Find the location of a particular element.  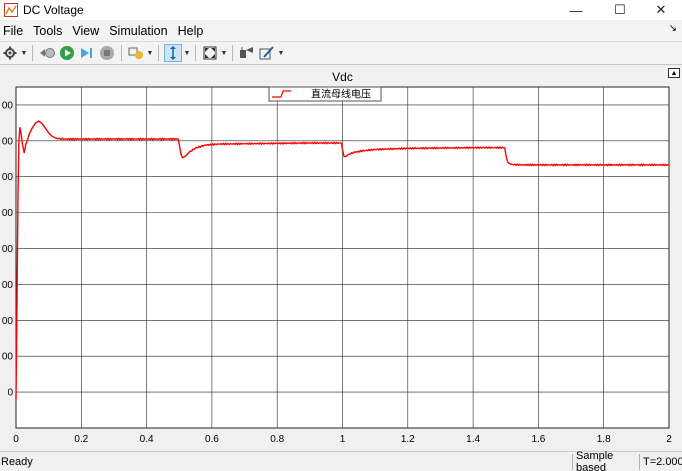

menu-bar: File Tools View Simulation Help is located at coordinates (341, 31).